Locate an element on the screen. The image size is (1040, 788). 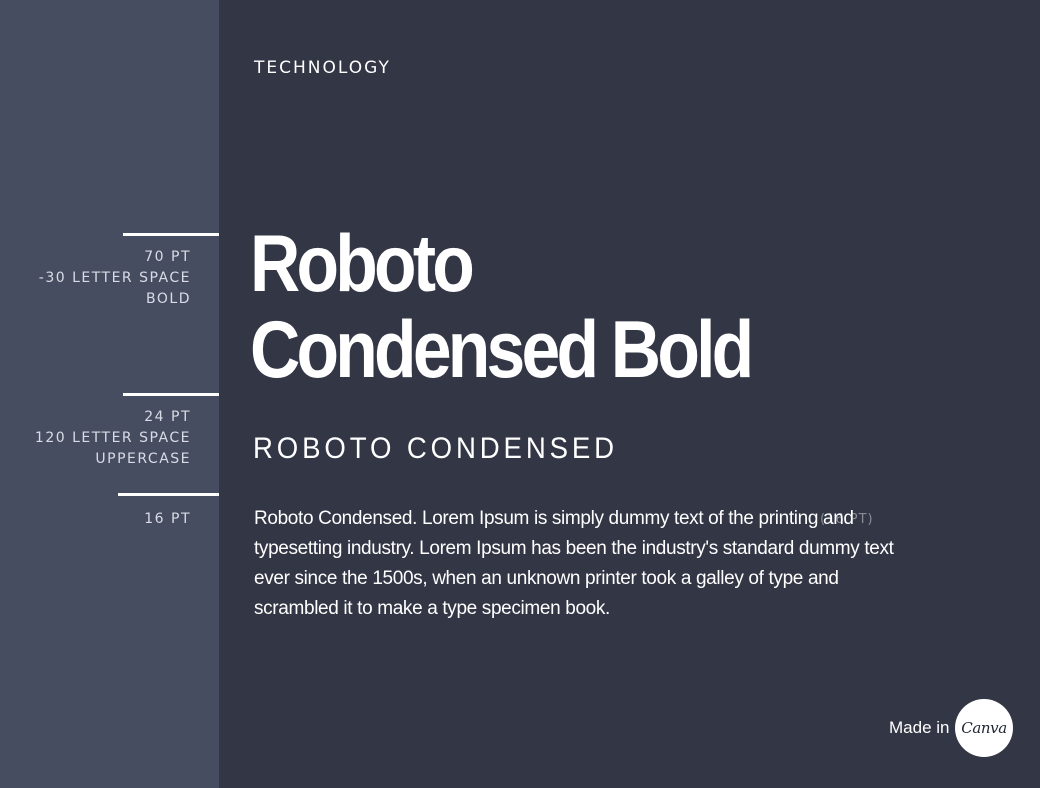
headline: Roboto Condensed Bold is located at coordinates (600, 307).